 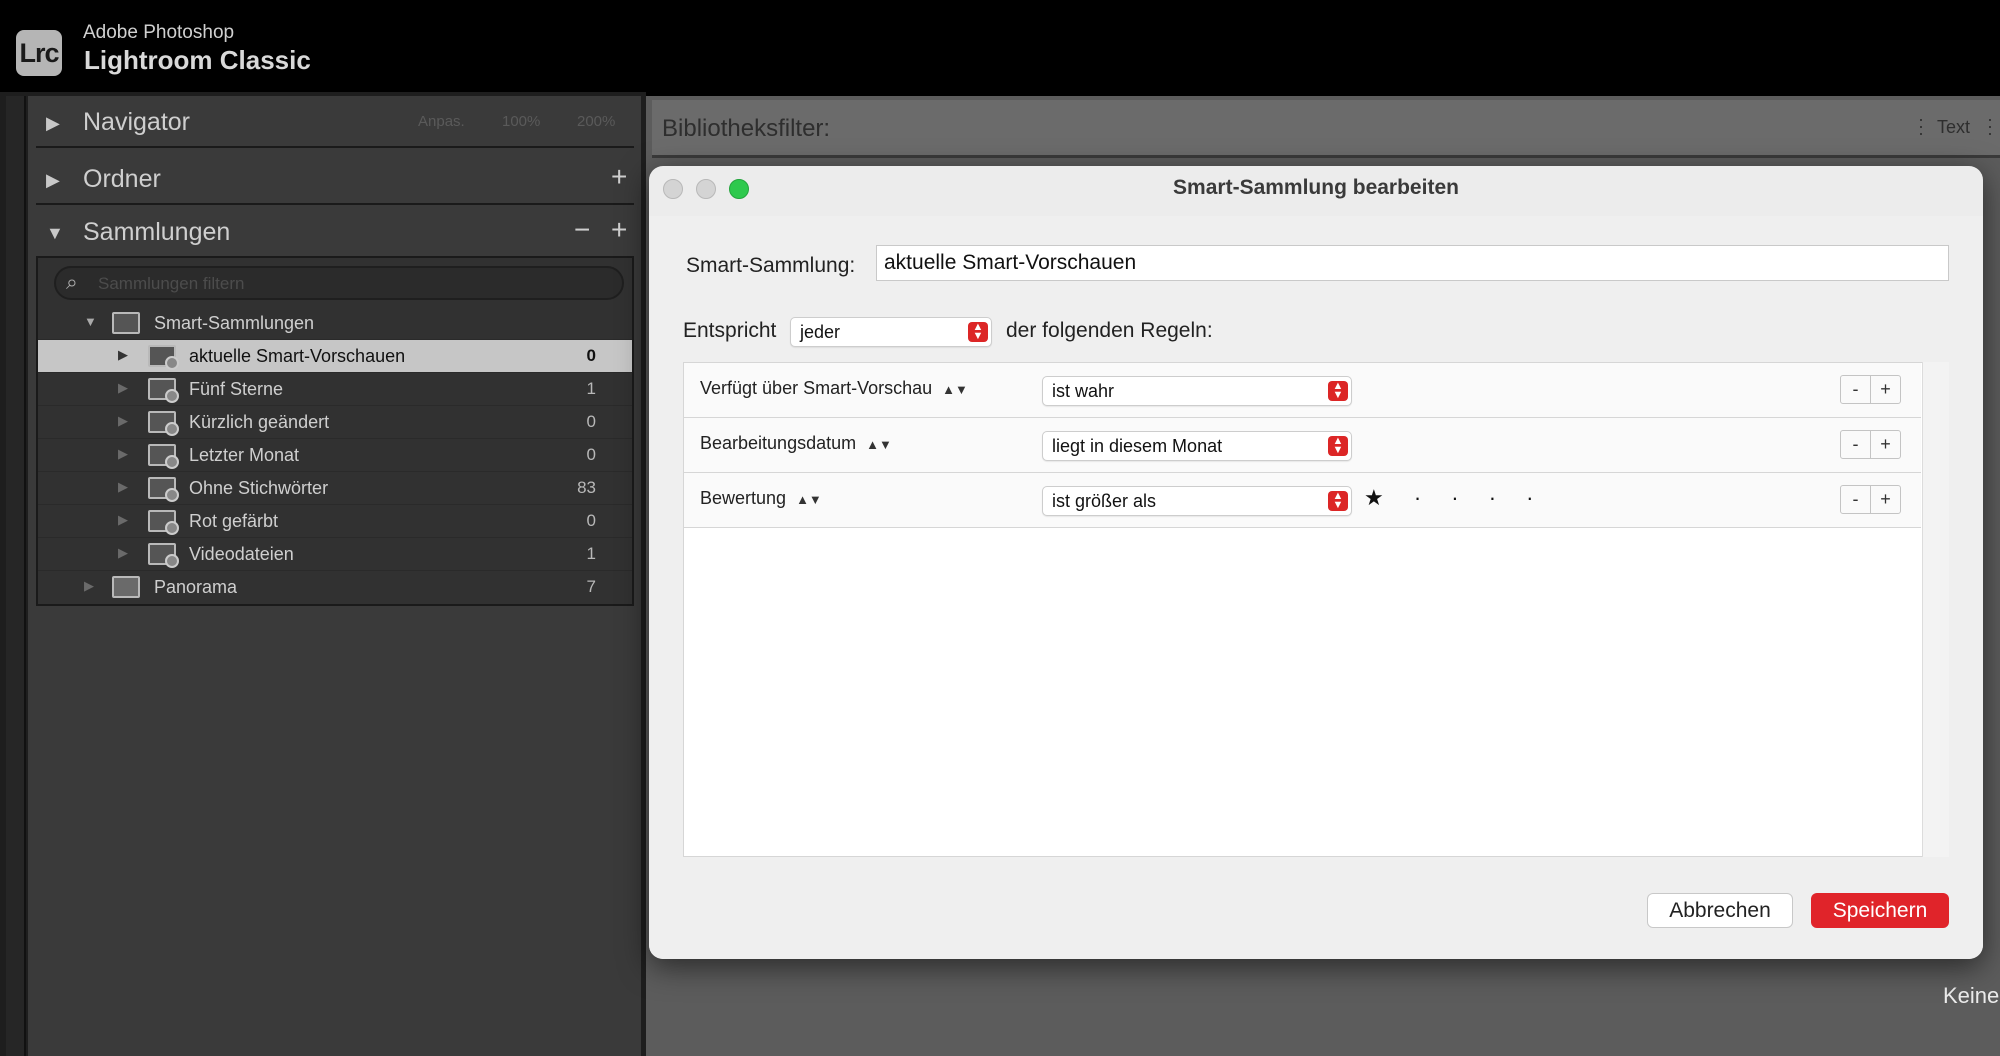 I want to click on collection-label: Kürzlich geändert, so click(x=259, y=422).